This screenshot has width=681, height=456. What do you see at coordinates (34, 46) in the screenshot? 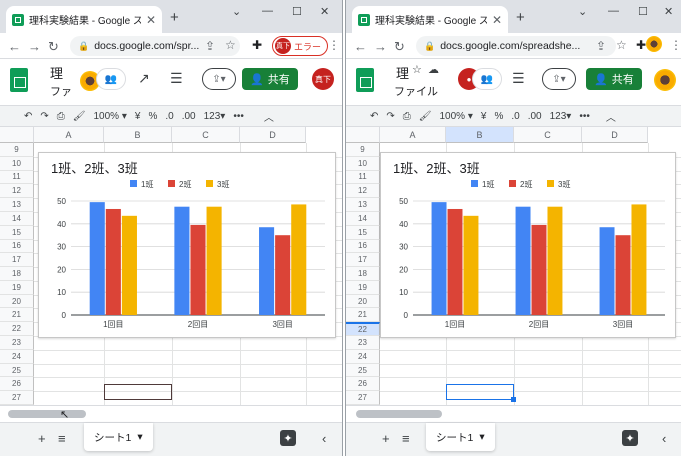
I see `forward-arrow-icon: →` at bounding box center [34, 46].